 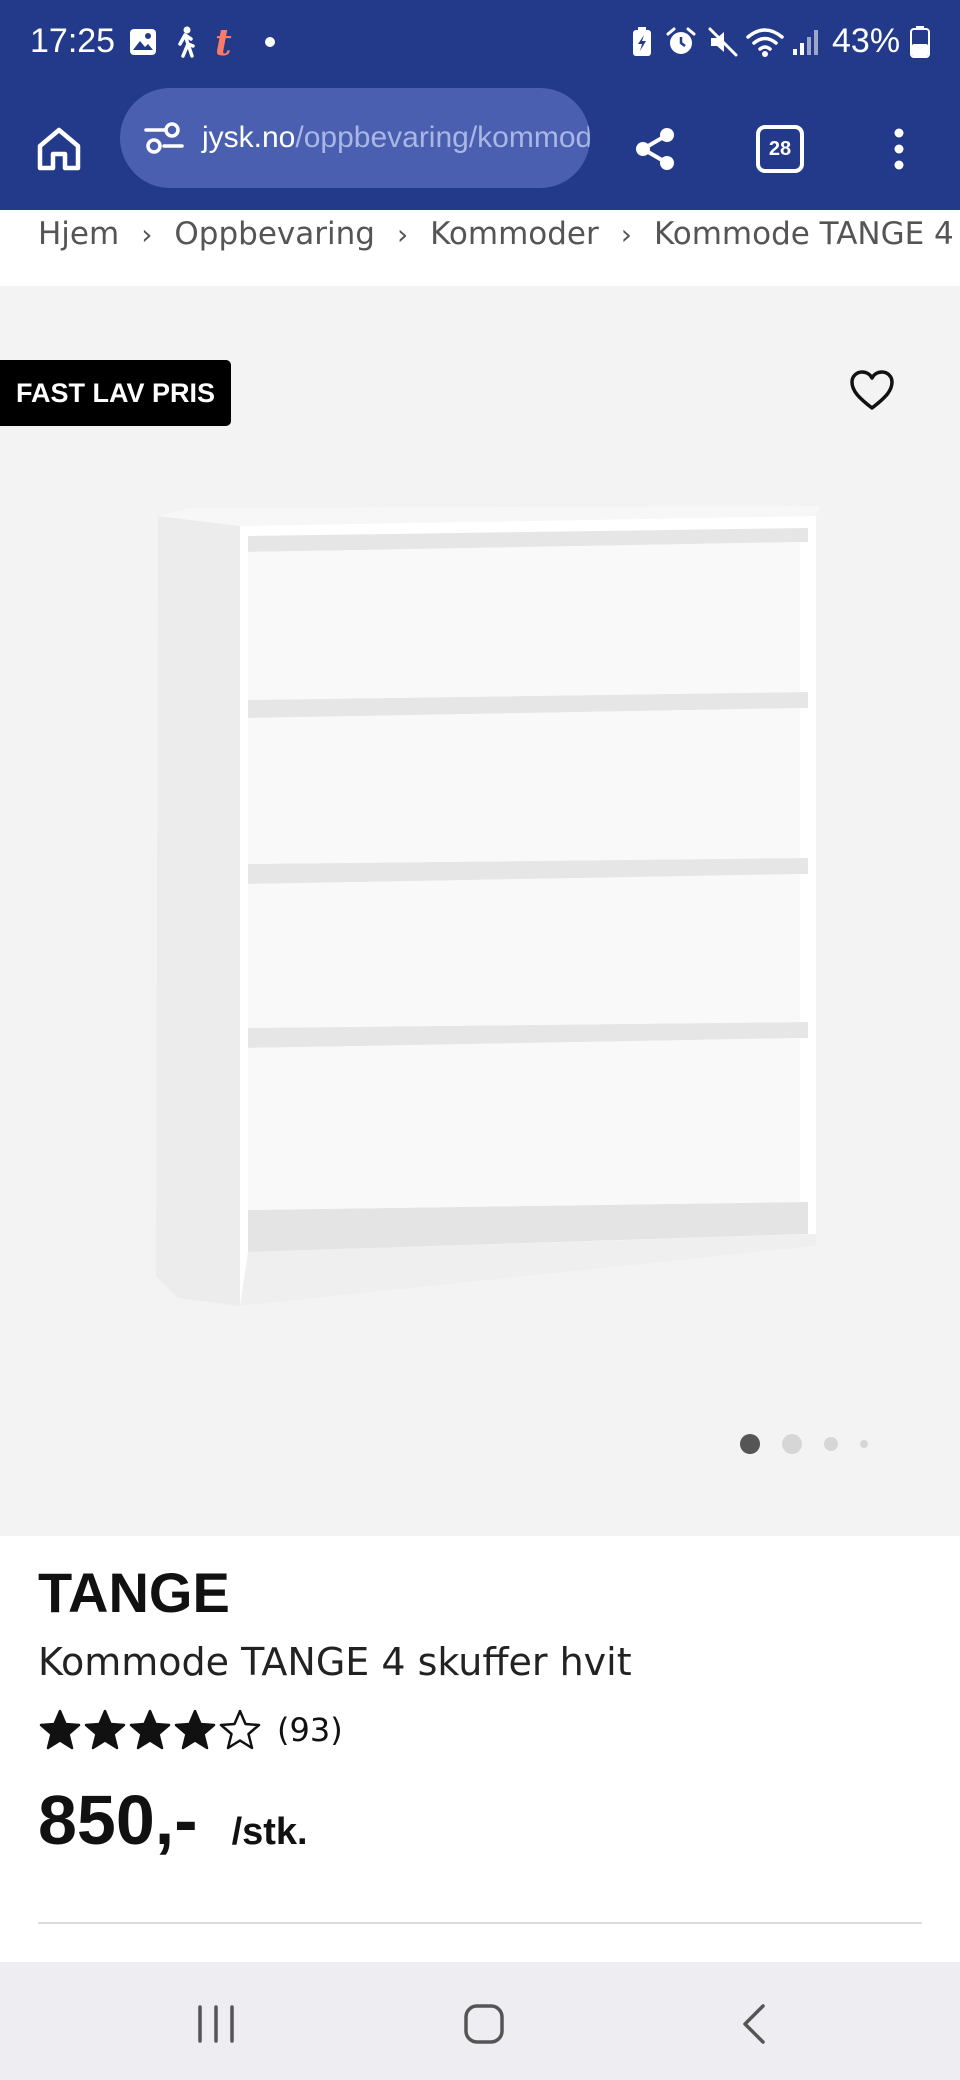 I want to click on home-button, so click(x=59, y=149).